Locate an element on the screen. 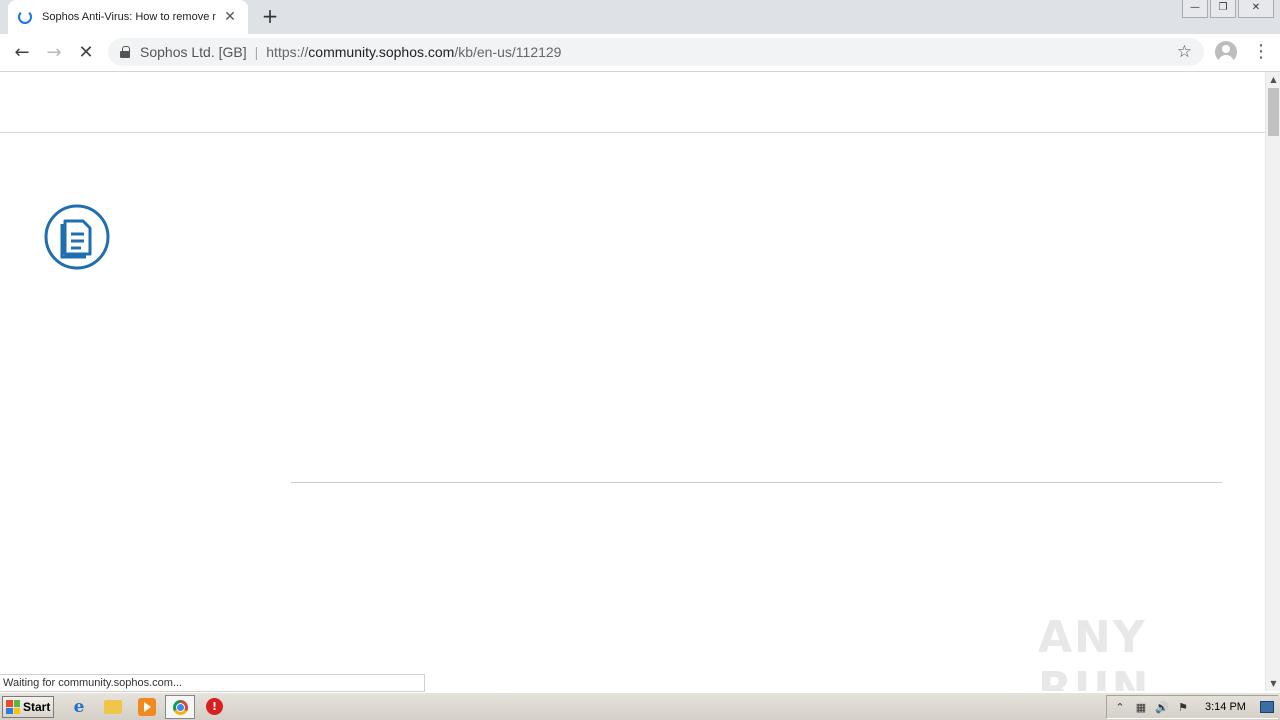 The width and height of the screenshot is (1280, 720). tab-title: Sophos Anti-Virus: How to remove m is located at coordinates (129, 17).